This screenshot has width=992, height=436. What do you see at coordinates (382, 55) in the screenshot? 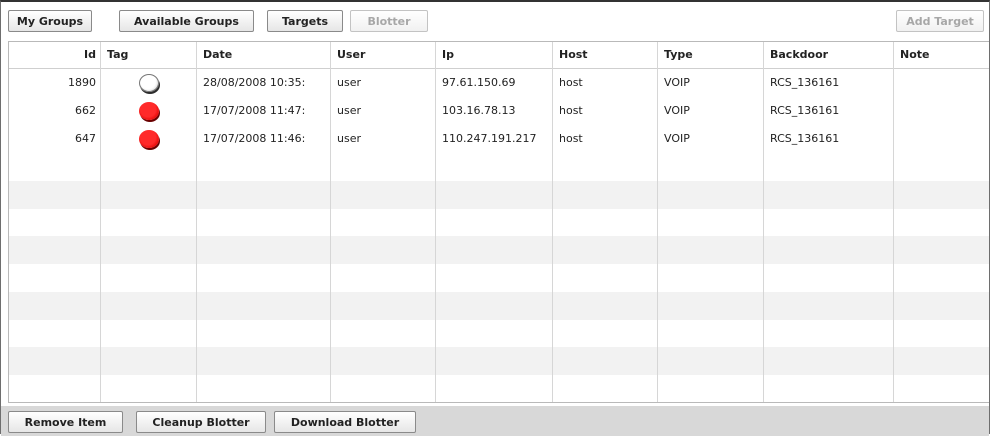
I see `column-header-user: User` at bounding box center [382, 55].